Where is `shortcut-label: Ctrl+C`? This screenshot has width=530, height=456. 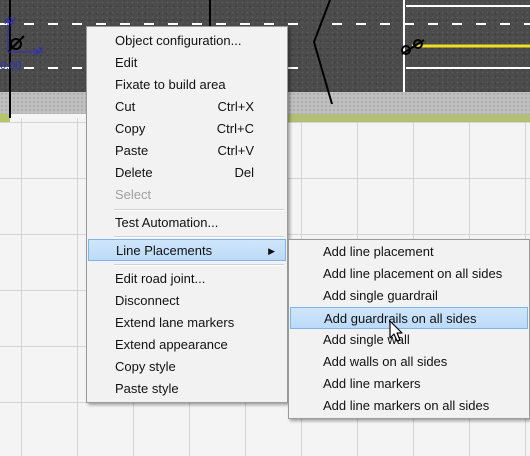
shortcut-label: Ctrl+C is located at coordinates (235, 128).